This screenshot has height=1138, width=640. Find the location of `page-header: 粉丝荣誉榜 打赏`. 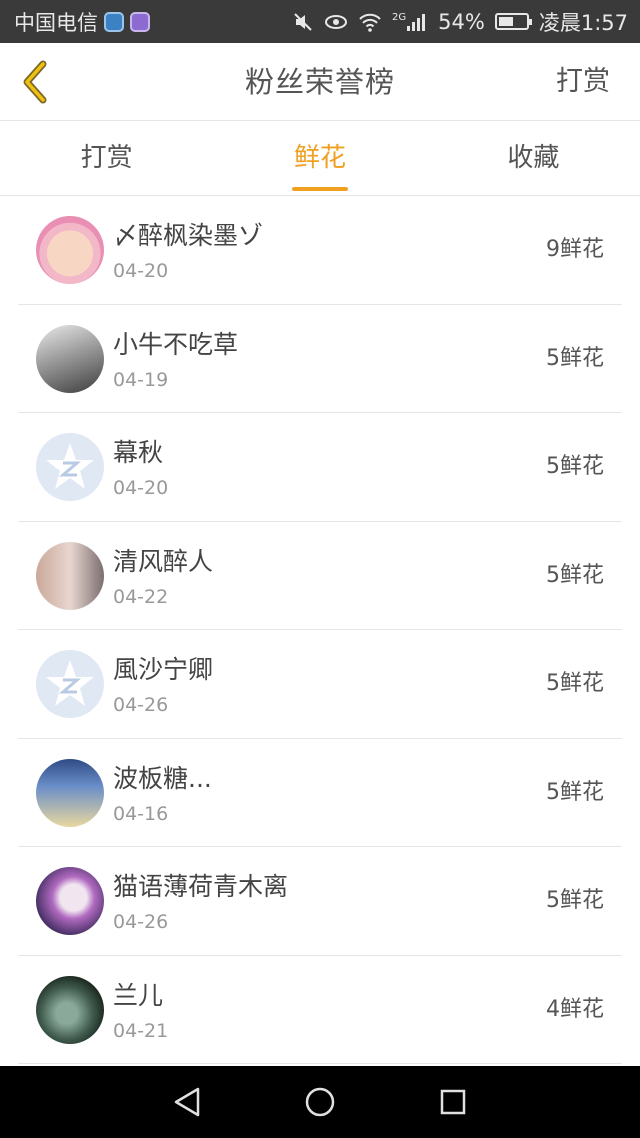

page-header: 粉丝荣誉榜 打赏 is located at coordinates (320, 82).